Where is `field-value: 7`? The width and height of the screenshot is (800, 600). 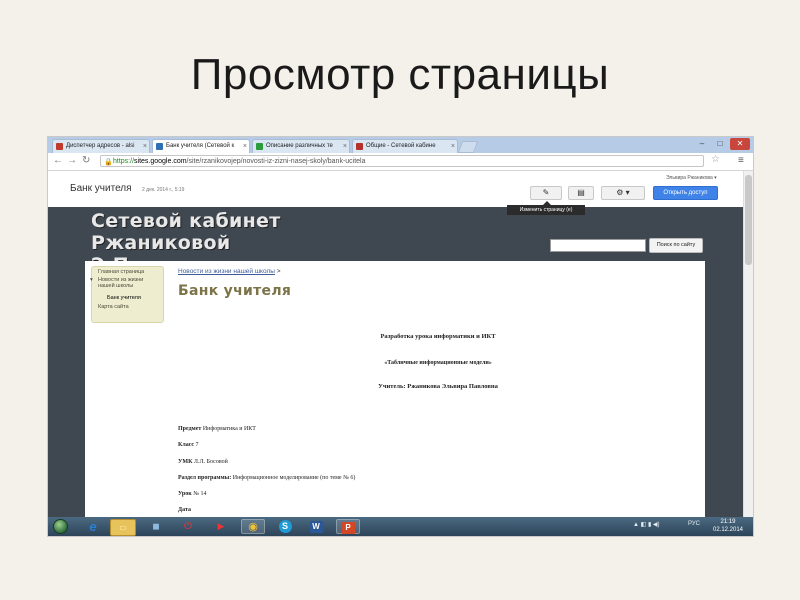 field-value: 7 is located at coordinates (197, 445).